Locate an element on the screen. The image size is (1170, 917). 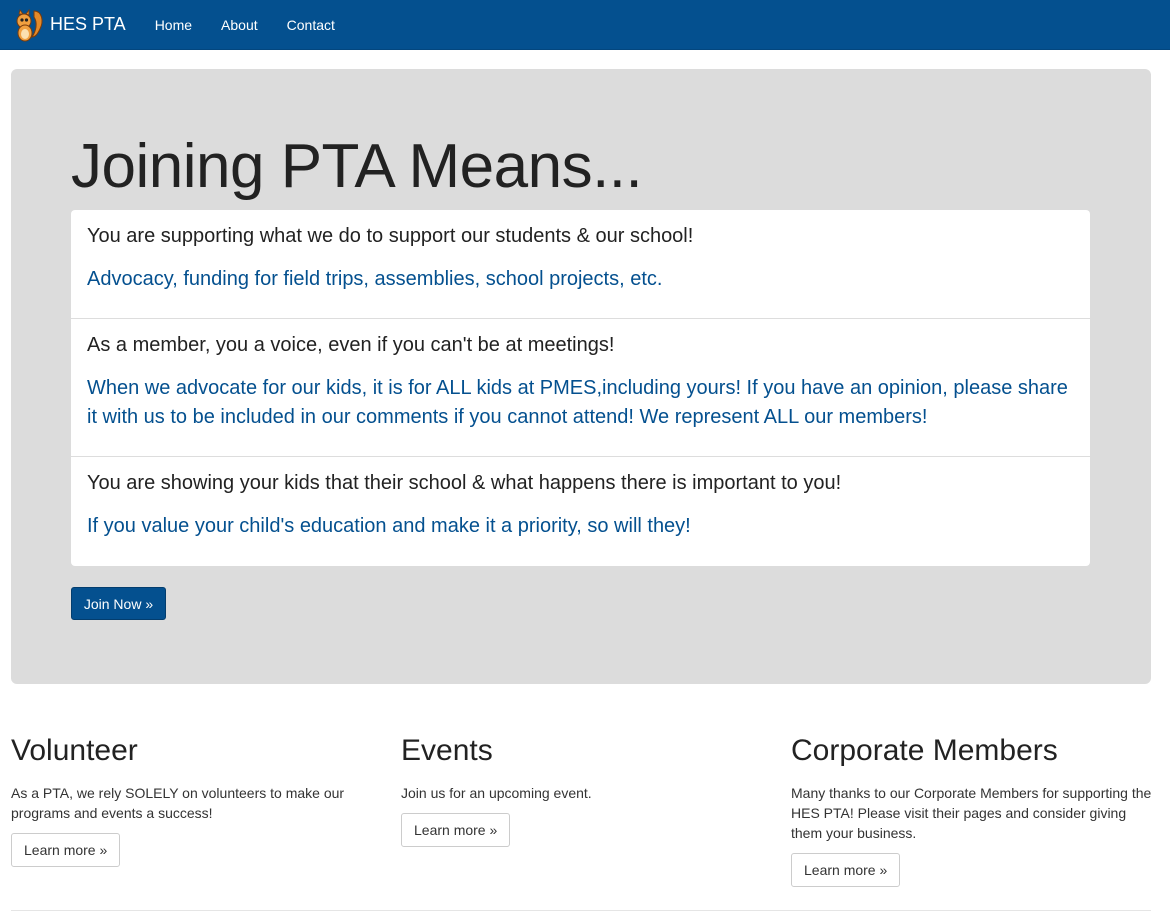
nav-about: About is located at coordinates (239, 25).